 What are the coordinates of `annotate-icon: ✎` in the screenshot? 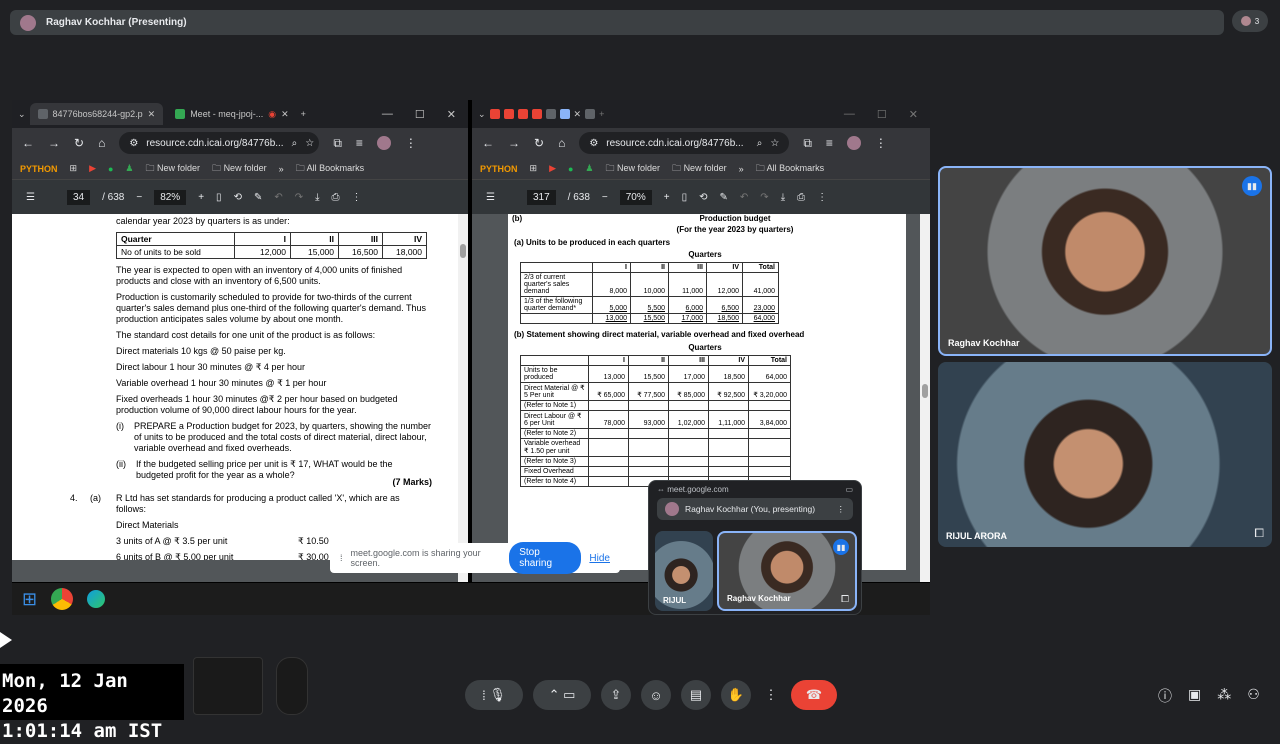 It's located at (724, 197).